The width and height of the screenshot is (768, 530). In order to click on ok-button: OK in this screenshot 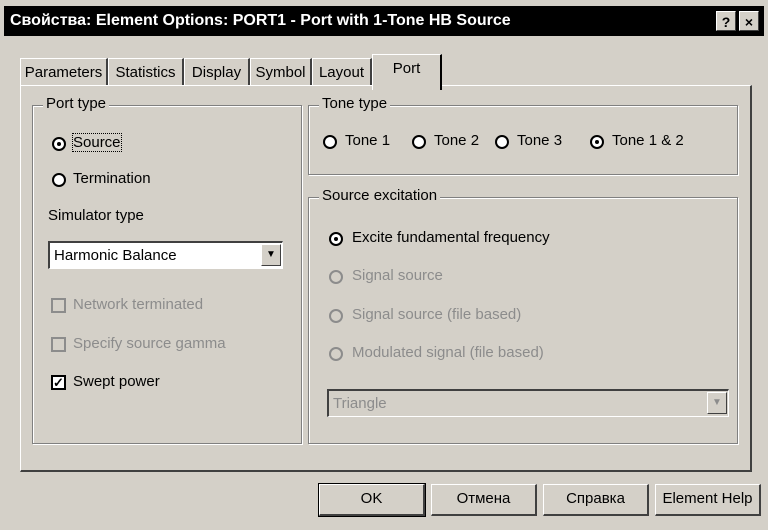, I will do `click(372, 500)`.